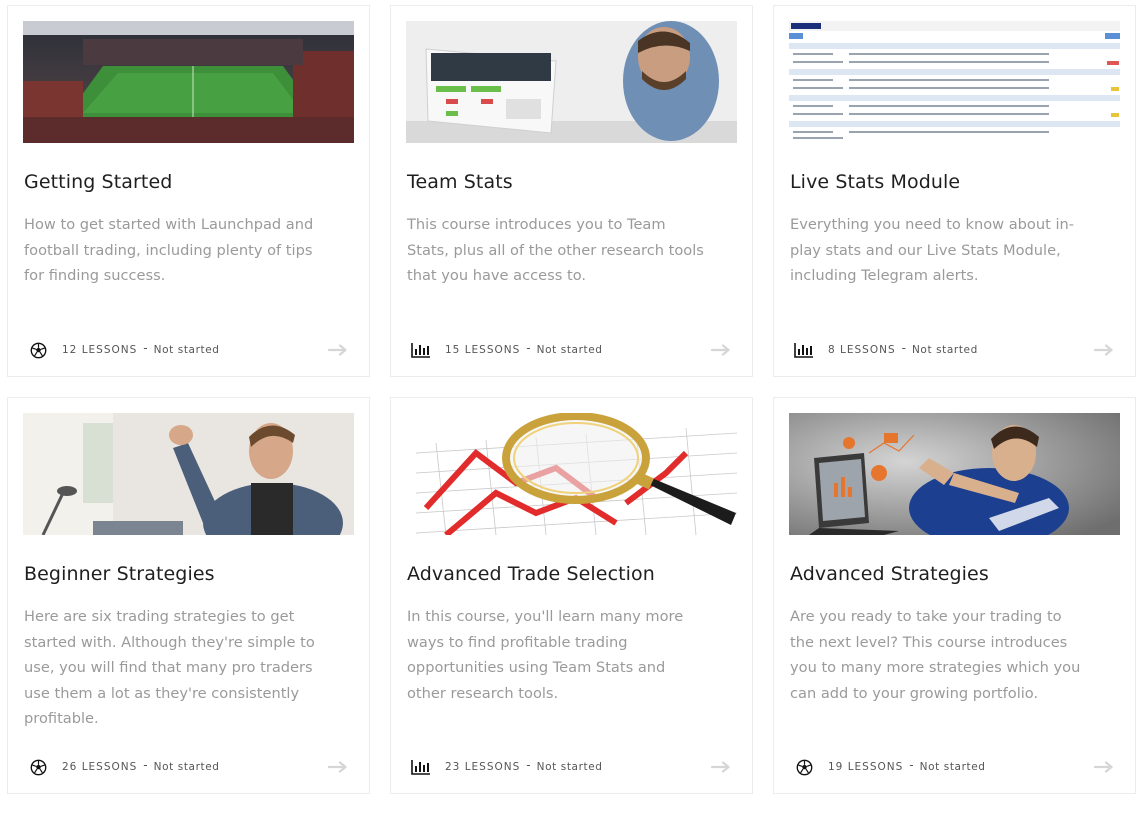 Image resolution: width=1148 pixels, height=821 pixels. Describe the element at coordinates (460, 182) in the screenshot. I see `course-title: Team Stats` at that location.